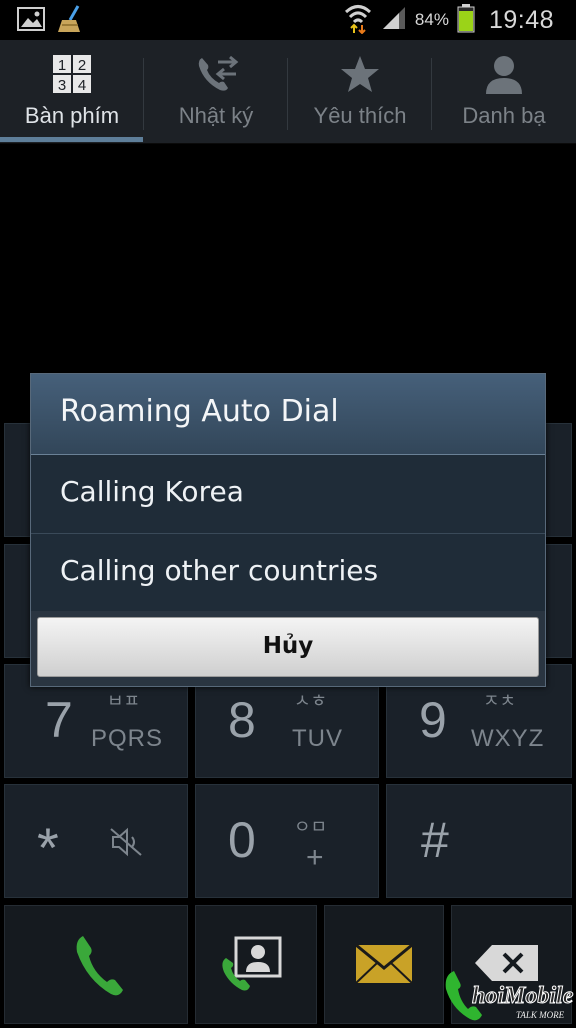 This screenshot has height=1028, width=576. What do you see at coordinates (360, 74) in the screenshot?
I see `star-icon` at bounding box center [360, 74].